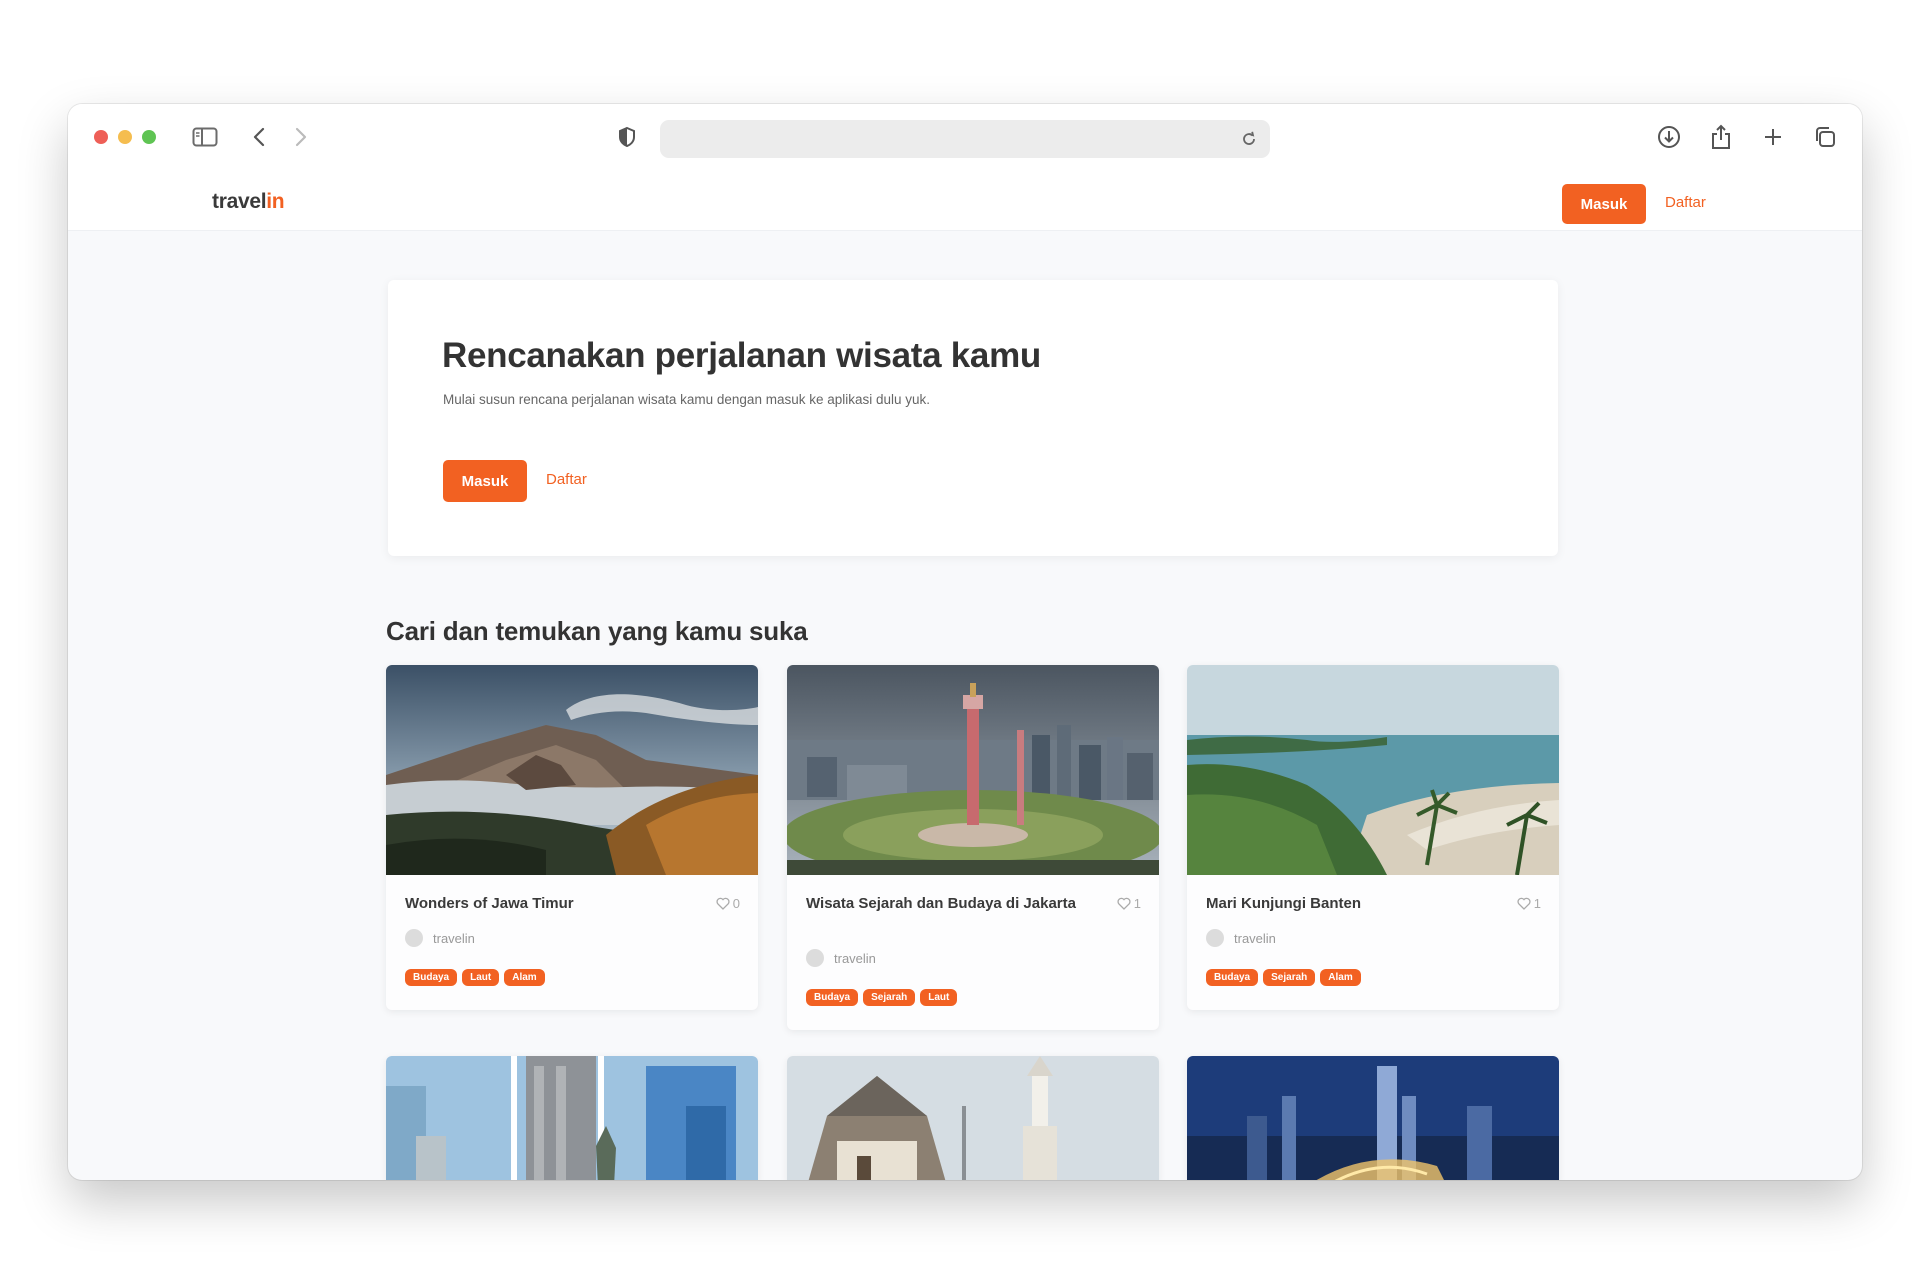 The image size is (1920, 1280). Describe the element at coordinates (736, 903) in the screenshot. I see `like-count: 0` at that location.